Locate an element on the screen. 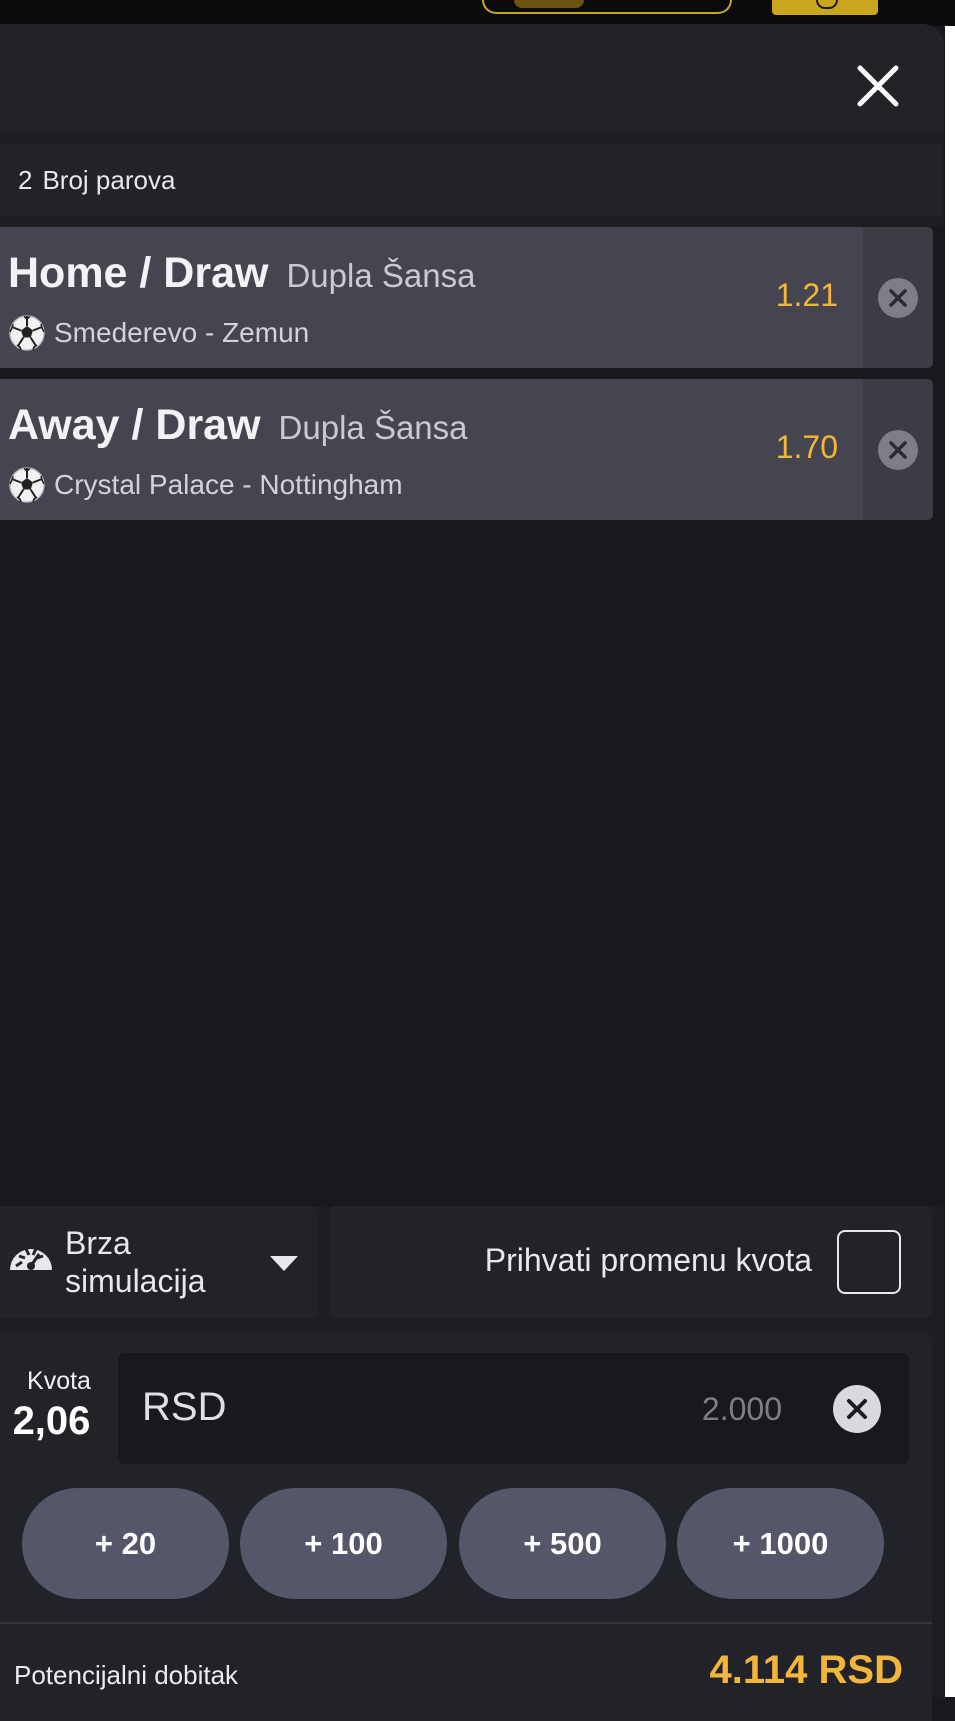 This screenshot has width=955, height=1721. quick-stake-100-button: + 100 is located at coordinates (343, 1543).